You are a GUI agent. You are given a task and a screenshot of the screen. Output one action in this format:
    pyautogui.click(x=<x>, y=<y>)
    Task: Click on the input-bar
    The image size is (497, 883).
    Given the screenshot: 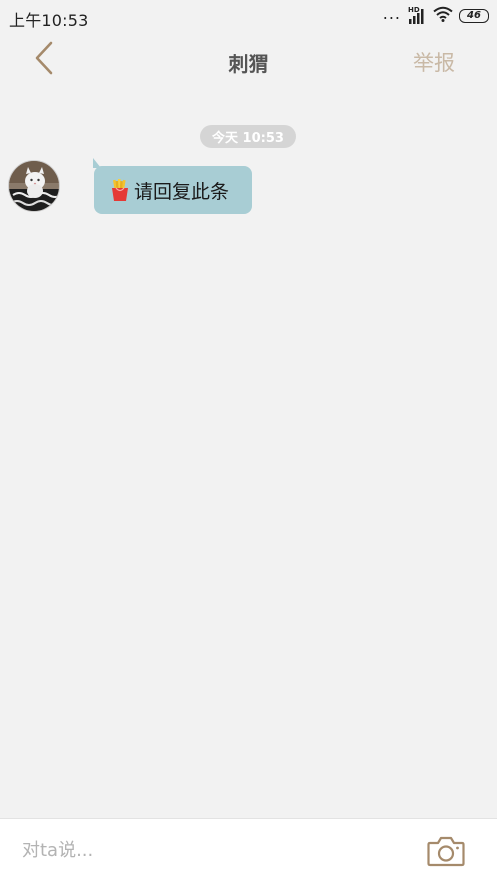 What is the action you would take?
    pyautogui.click(x=248, y=850)
    